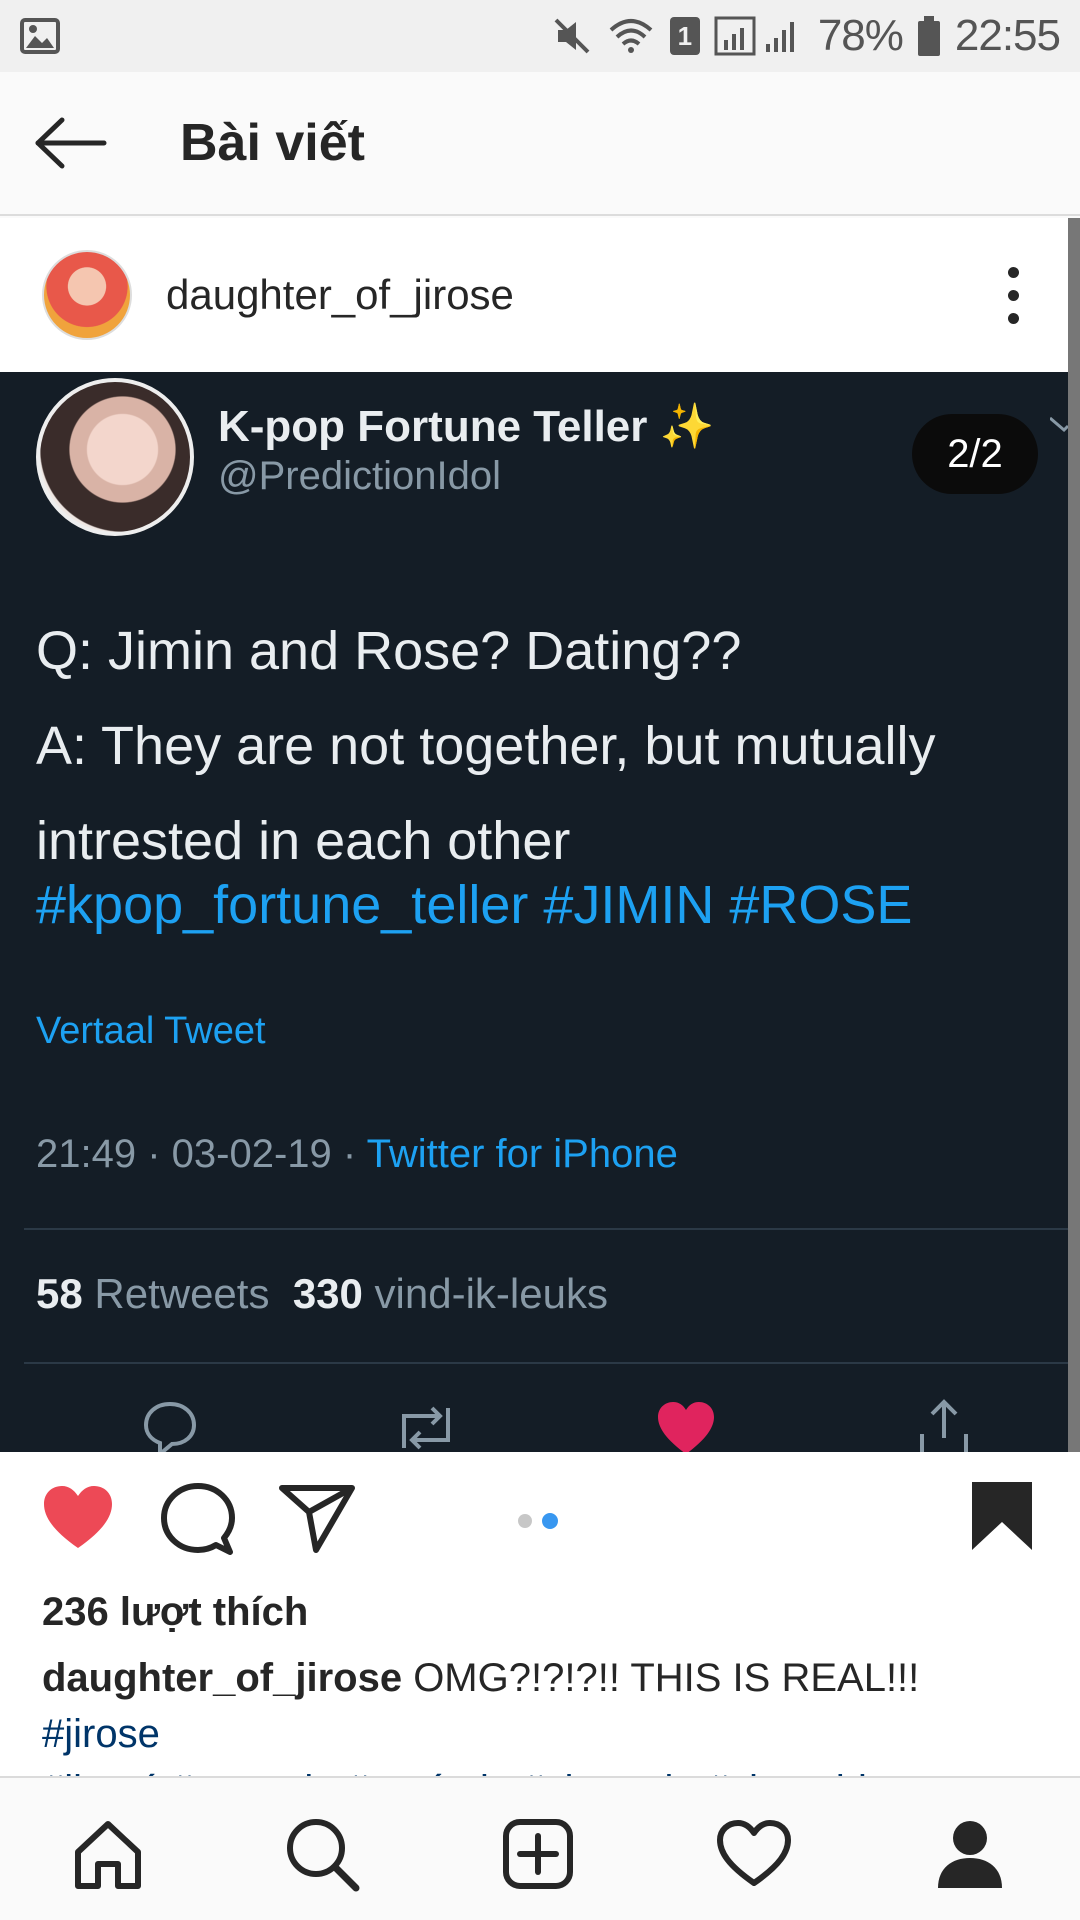 Image resolution: width=1080 pixels, height=1920 pixels. What do you see at coordinates (550, 1521) in the screenshot?
I see `carousel-dot-active` at bounding box center [550, 1521].